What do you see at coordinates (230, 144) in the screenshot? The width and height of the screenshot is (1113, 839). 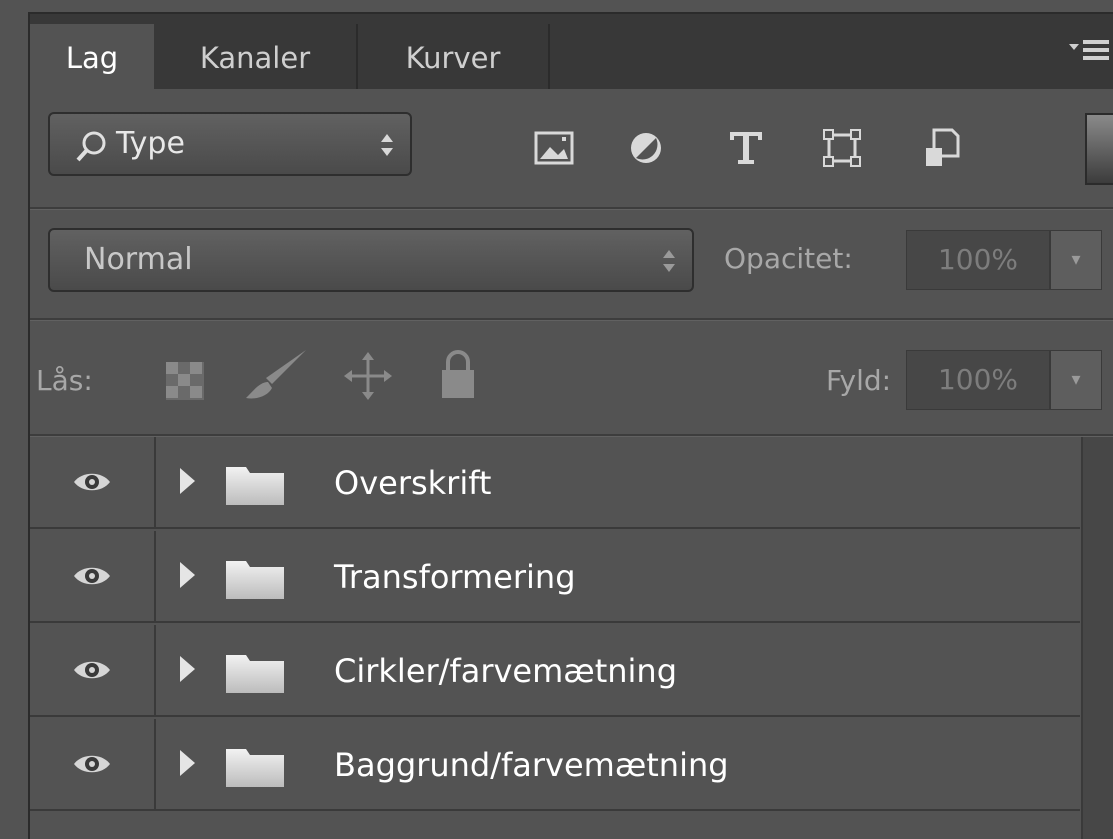 I see `filter-kind-select: Type` at bounding box center [230, 144].